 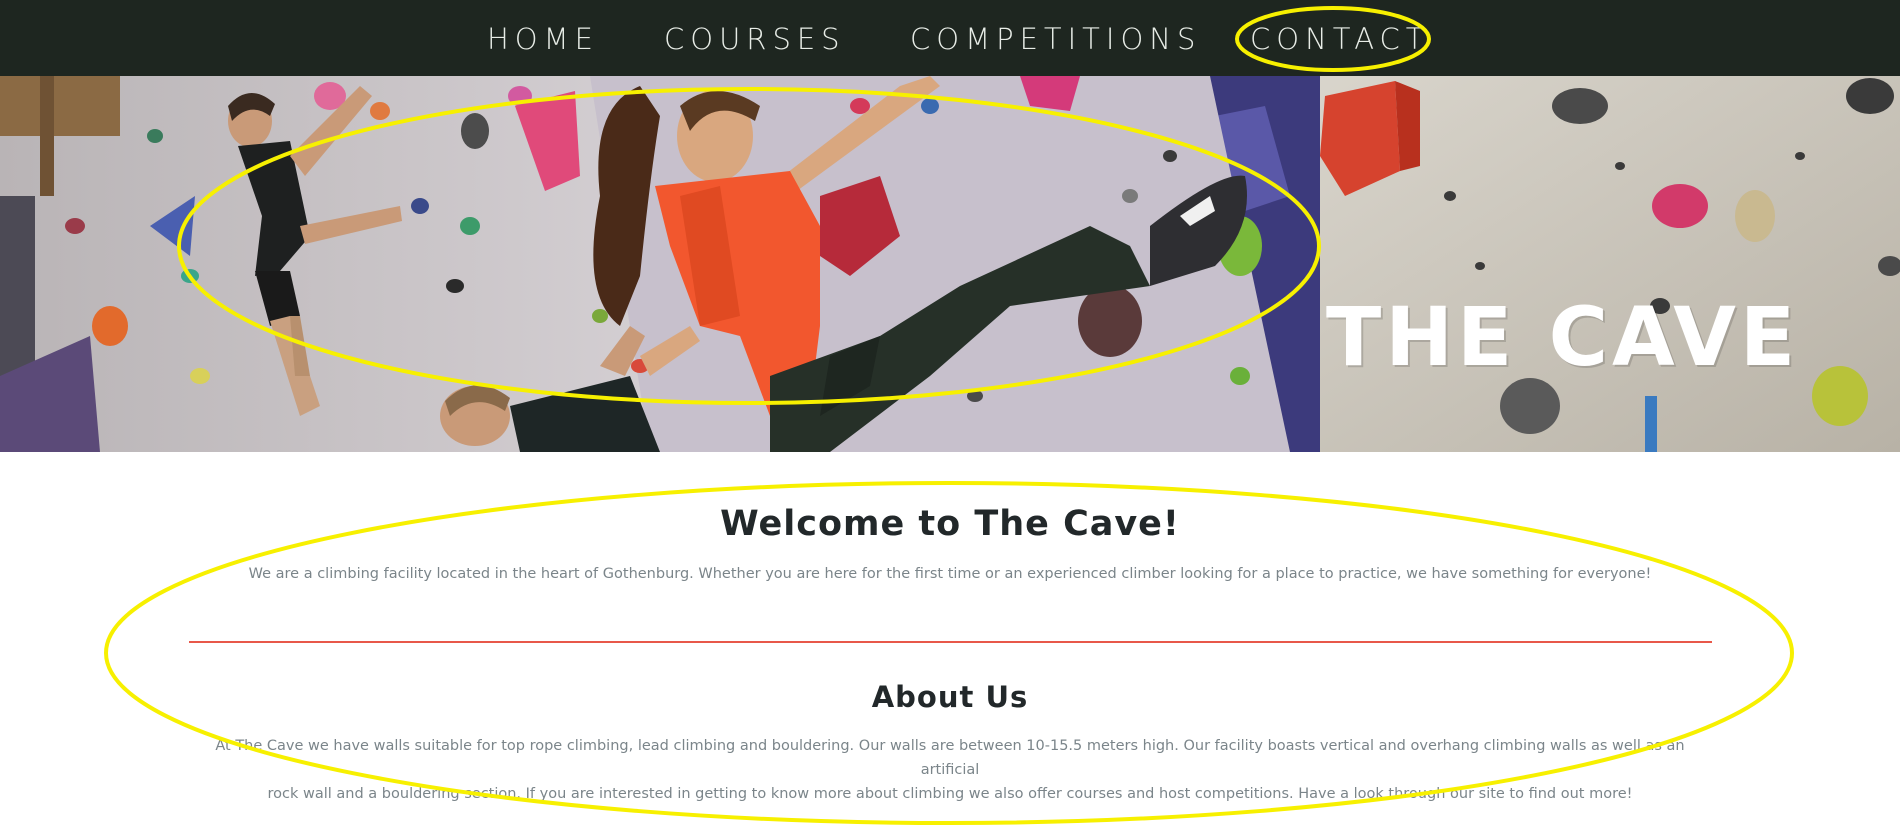 I want to click on top-nav-bar: HOME COURSES COMPETITIONS CONTACT, so click(x=950, y=38).